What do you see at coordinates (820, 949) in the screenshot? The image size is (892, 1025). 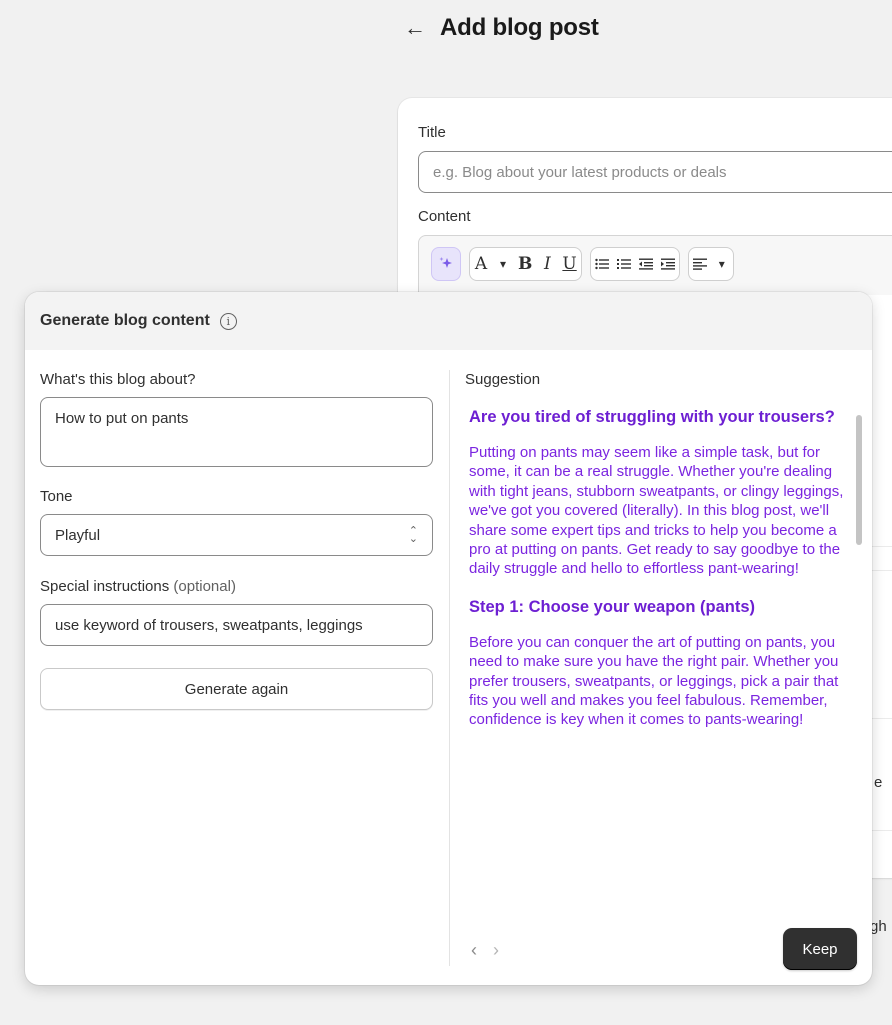 I see `keep-button: Keep` at bounding box center [820, 949].